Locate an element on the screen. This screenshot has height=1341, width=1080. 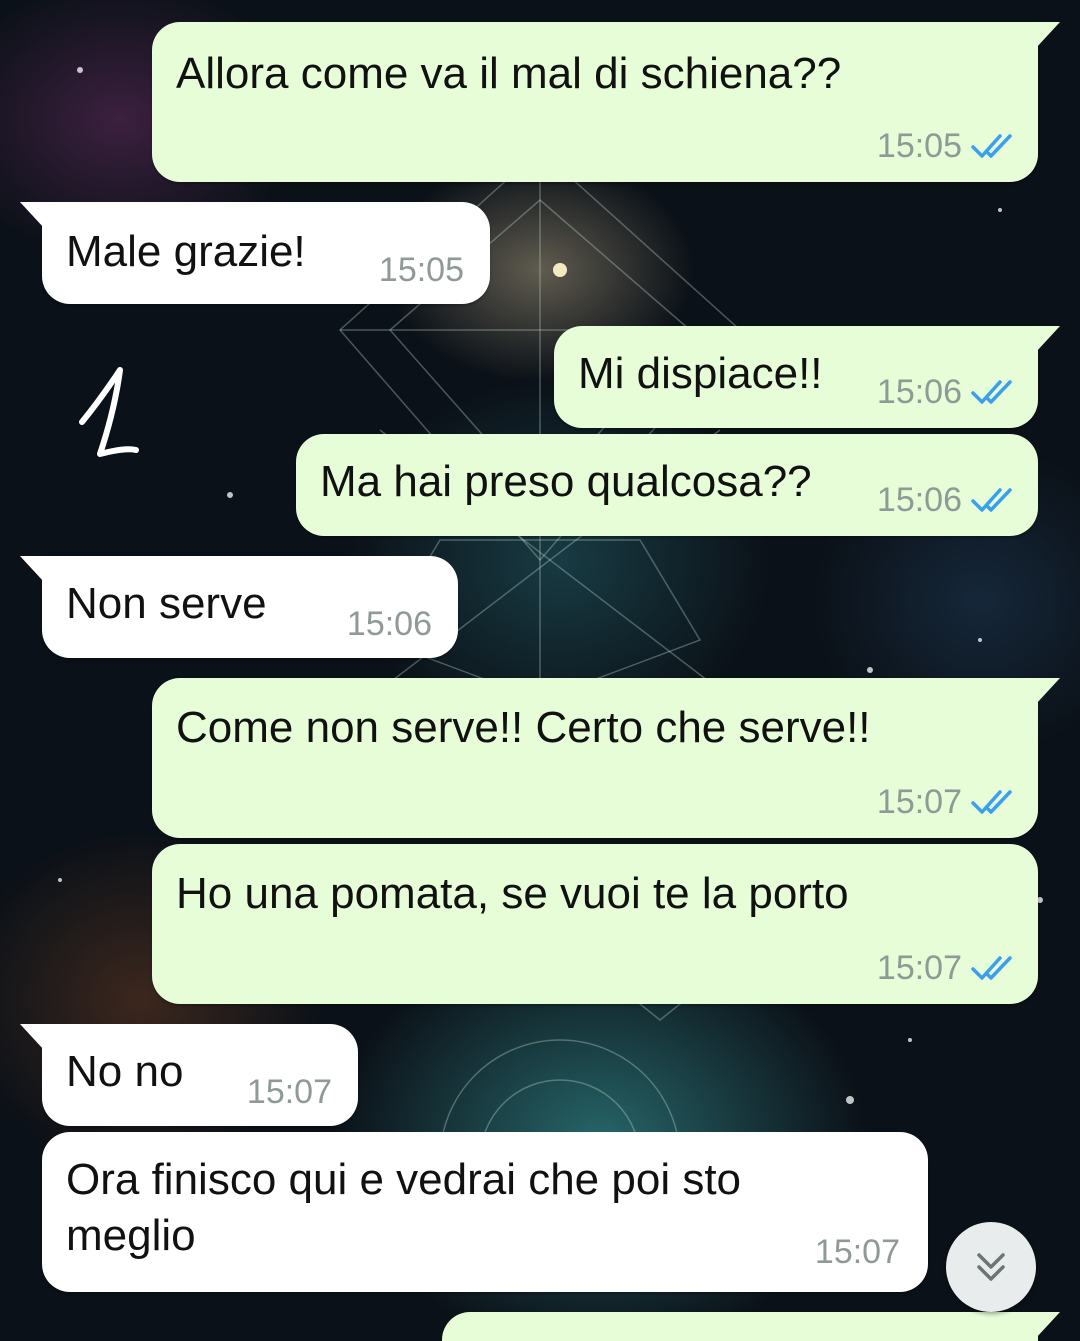
message-bubble-outgoing: Allora come va il mal di schiena?? 15:05 is located at coordinates (606, 102).